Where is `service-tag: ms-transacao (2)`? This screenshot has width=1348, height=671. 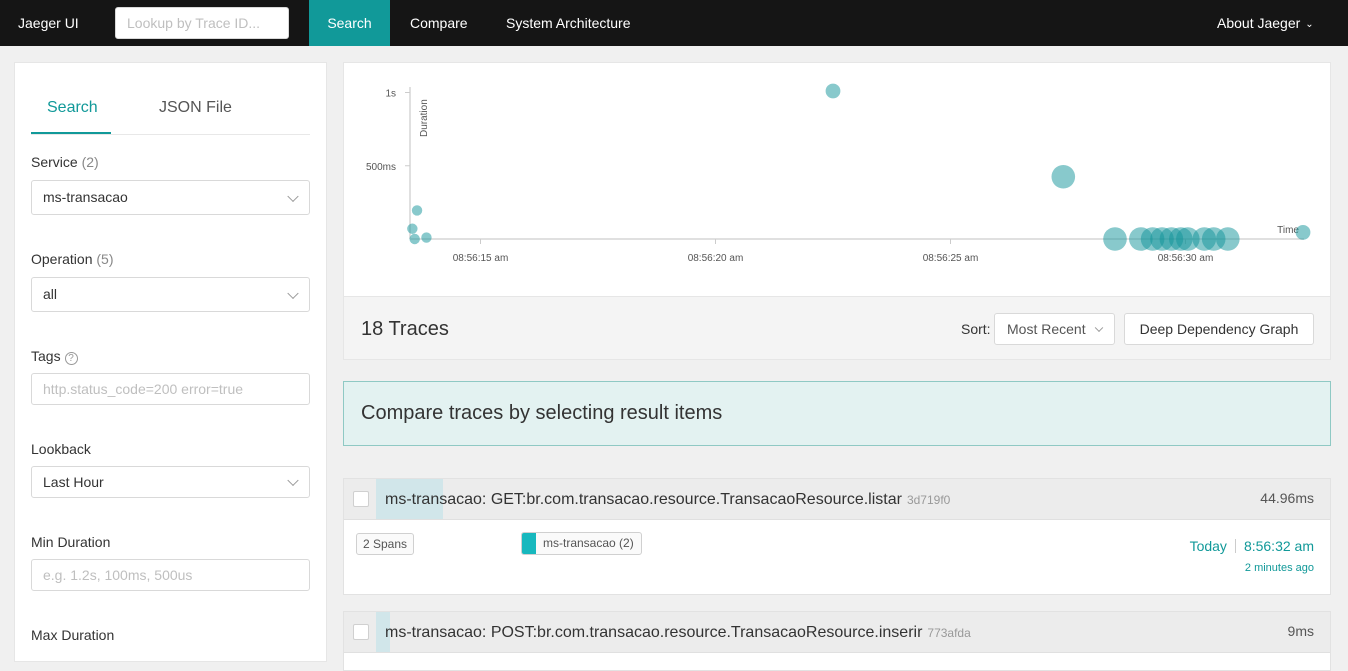
service-tag: ms-transacao (2) is located at coordinates (581, 543).